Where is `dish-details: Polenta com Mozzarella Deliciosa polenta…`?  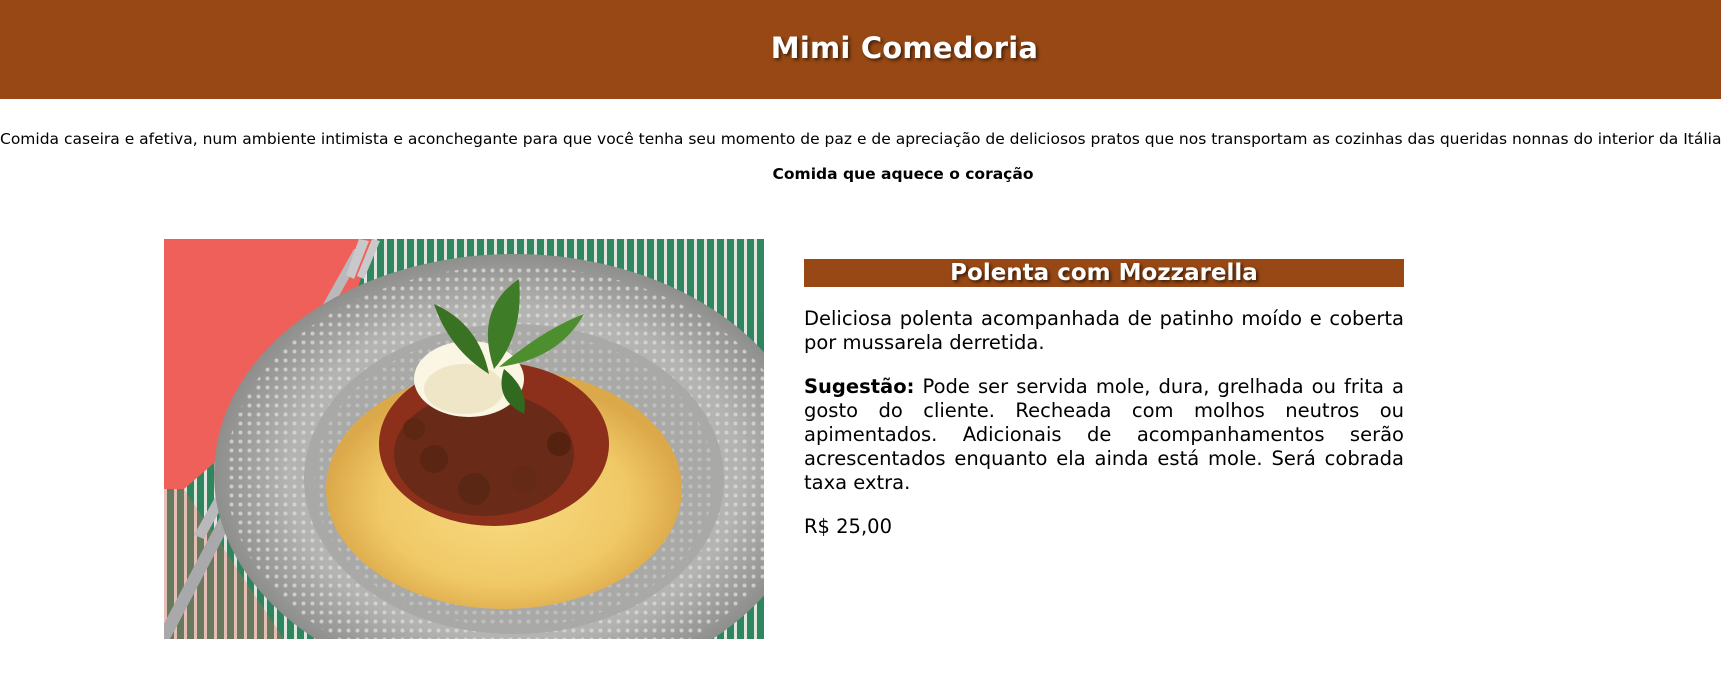
dish-details: Polenta com Mozzarella Deliciosa polenta… is located at coordinates (1104, 399).